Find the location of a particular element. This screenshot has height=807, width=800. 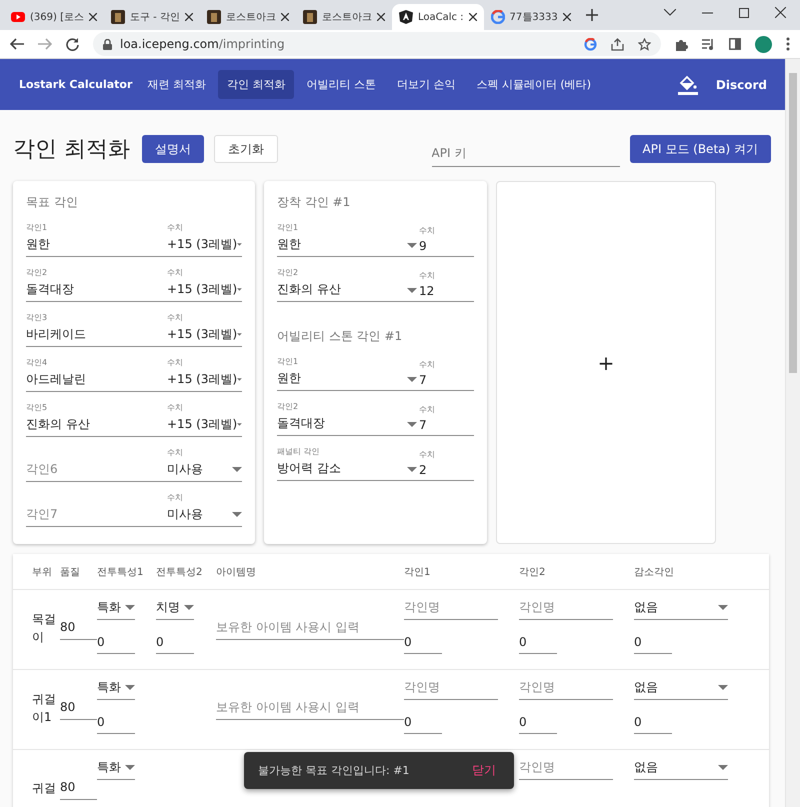

plus-icon is located at coordinates (592, 15).